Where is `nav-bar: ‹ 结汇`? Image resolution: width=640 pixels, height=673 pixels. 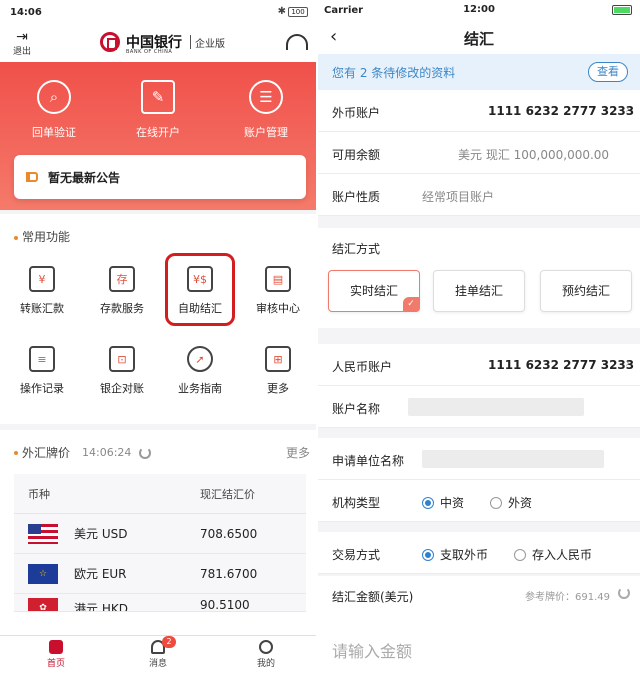 nav-bar: ‹ 结汇 is located at coordinates (479, 37).